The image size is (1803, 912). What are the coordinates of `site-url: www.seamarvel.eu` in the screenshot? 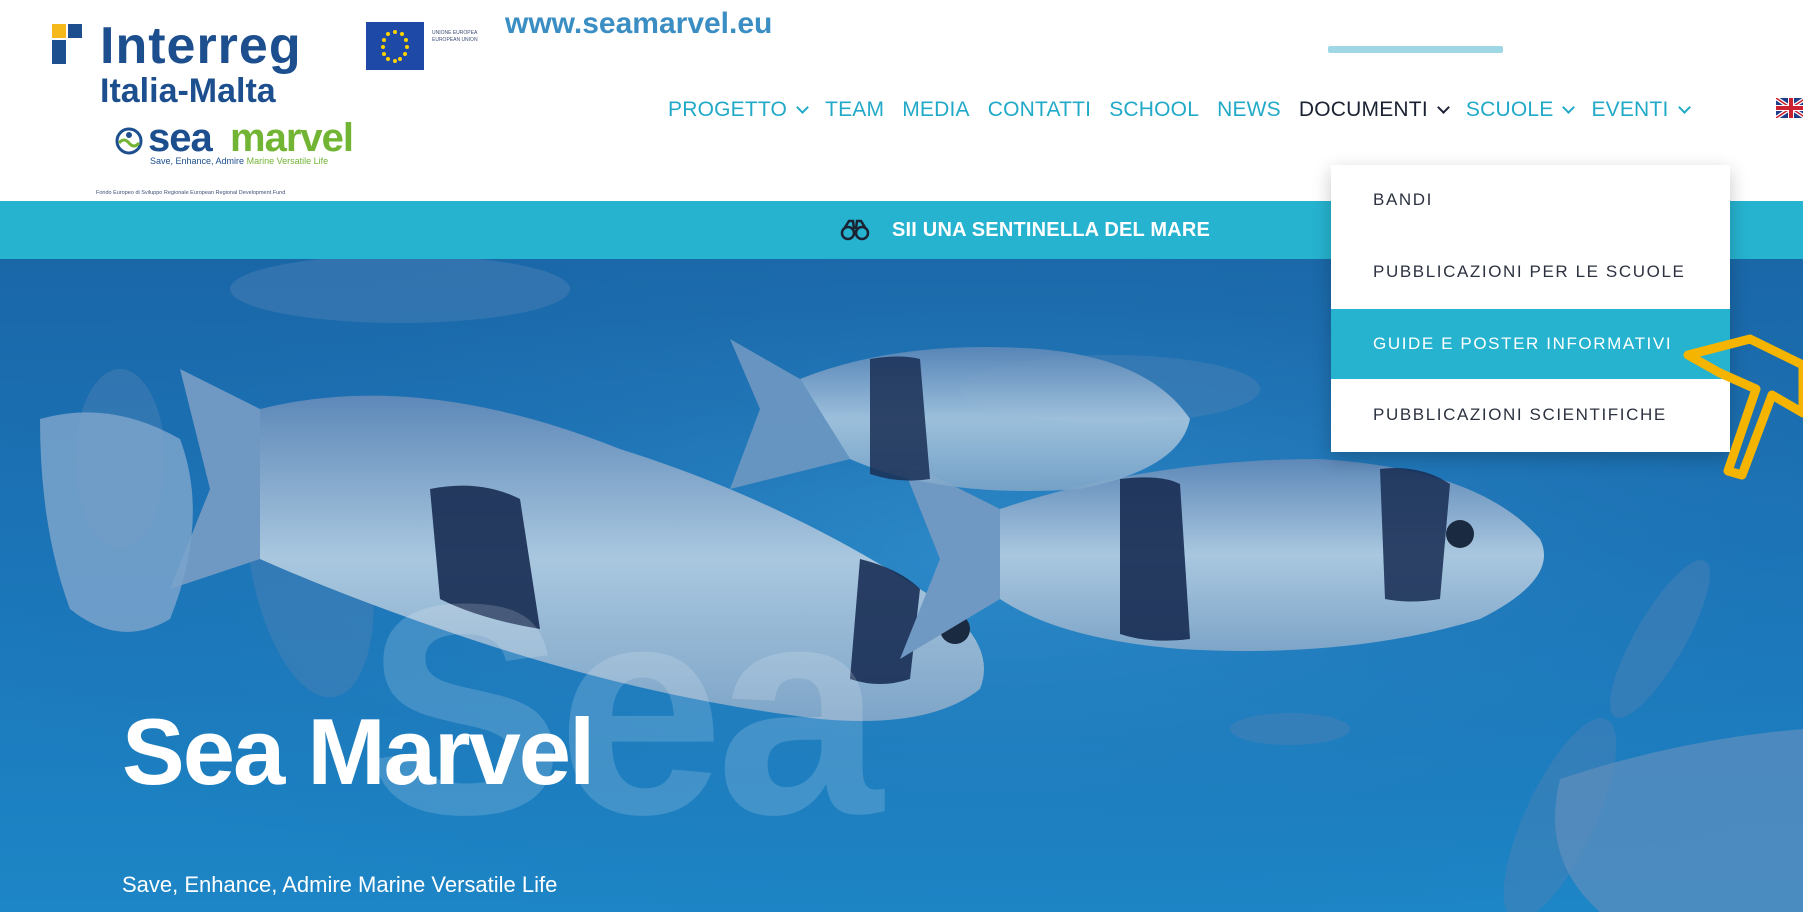 It's located at (638, 24).